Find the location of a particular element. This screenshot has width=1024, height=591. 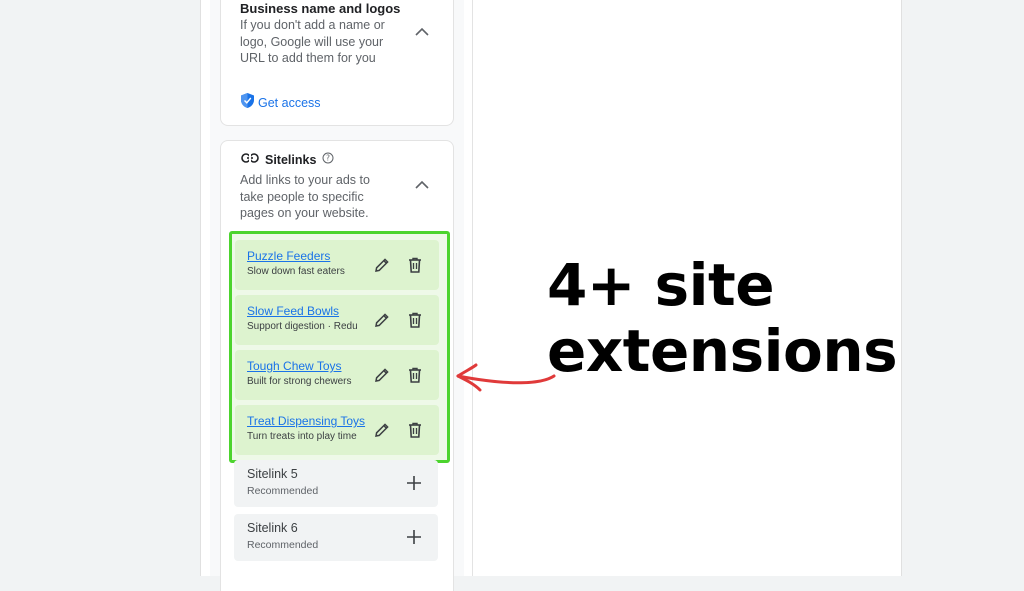

collapse-sitelinks-chevron-icon is located at coordinates (422, 185).